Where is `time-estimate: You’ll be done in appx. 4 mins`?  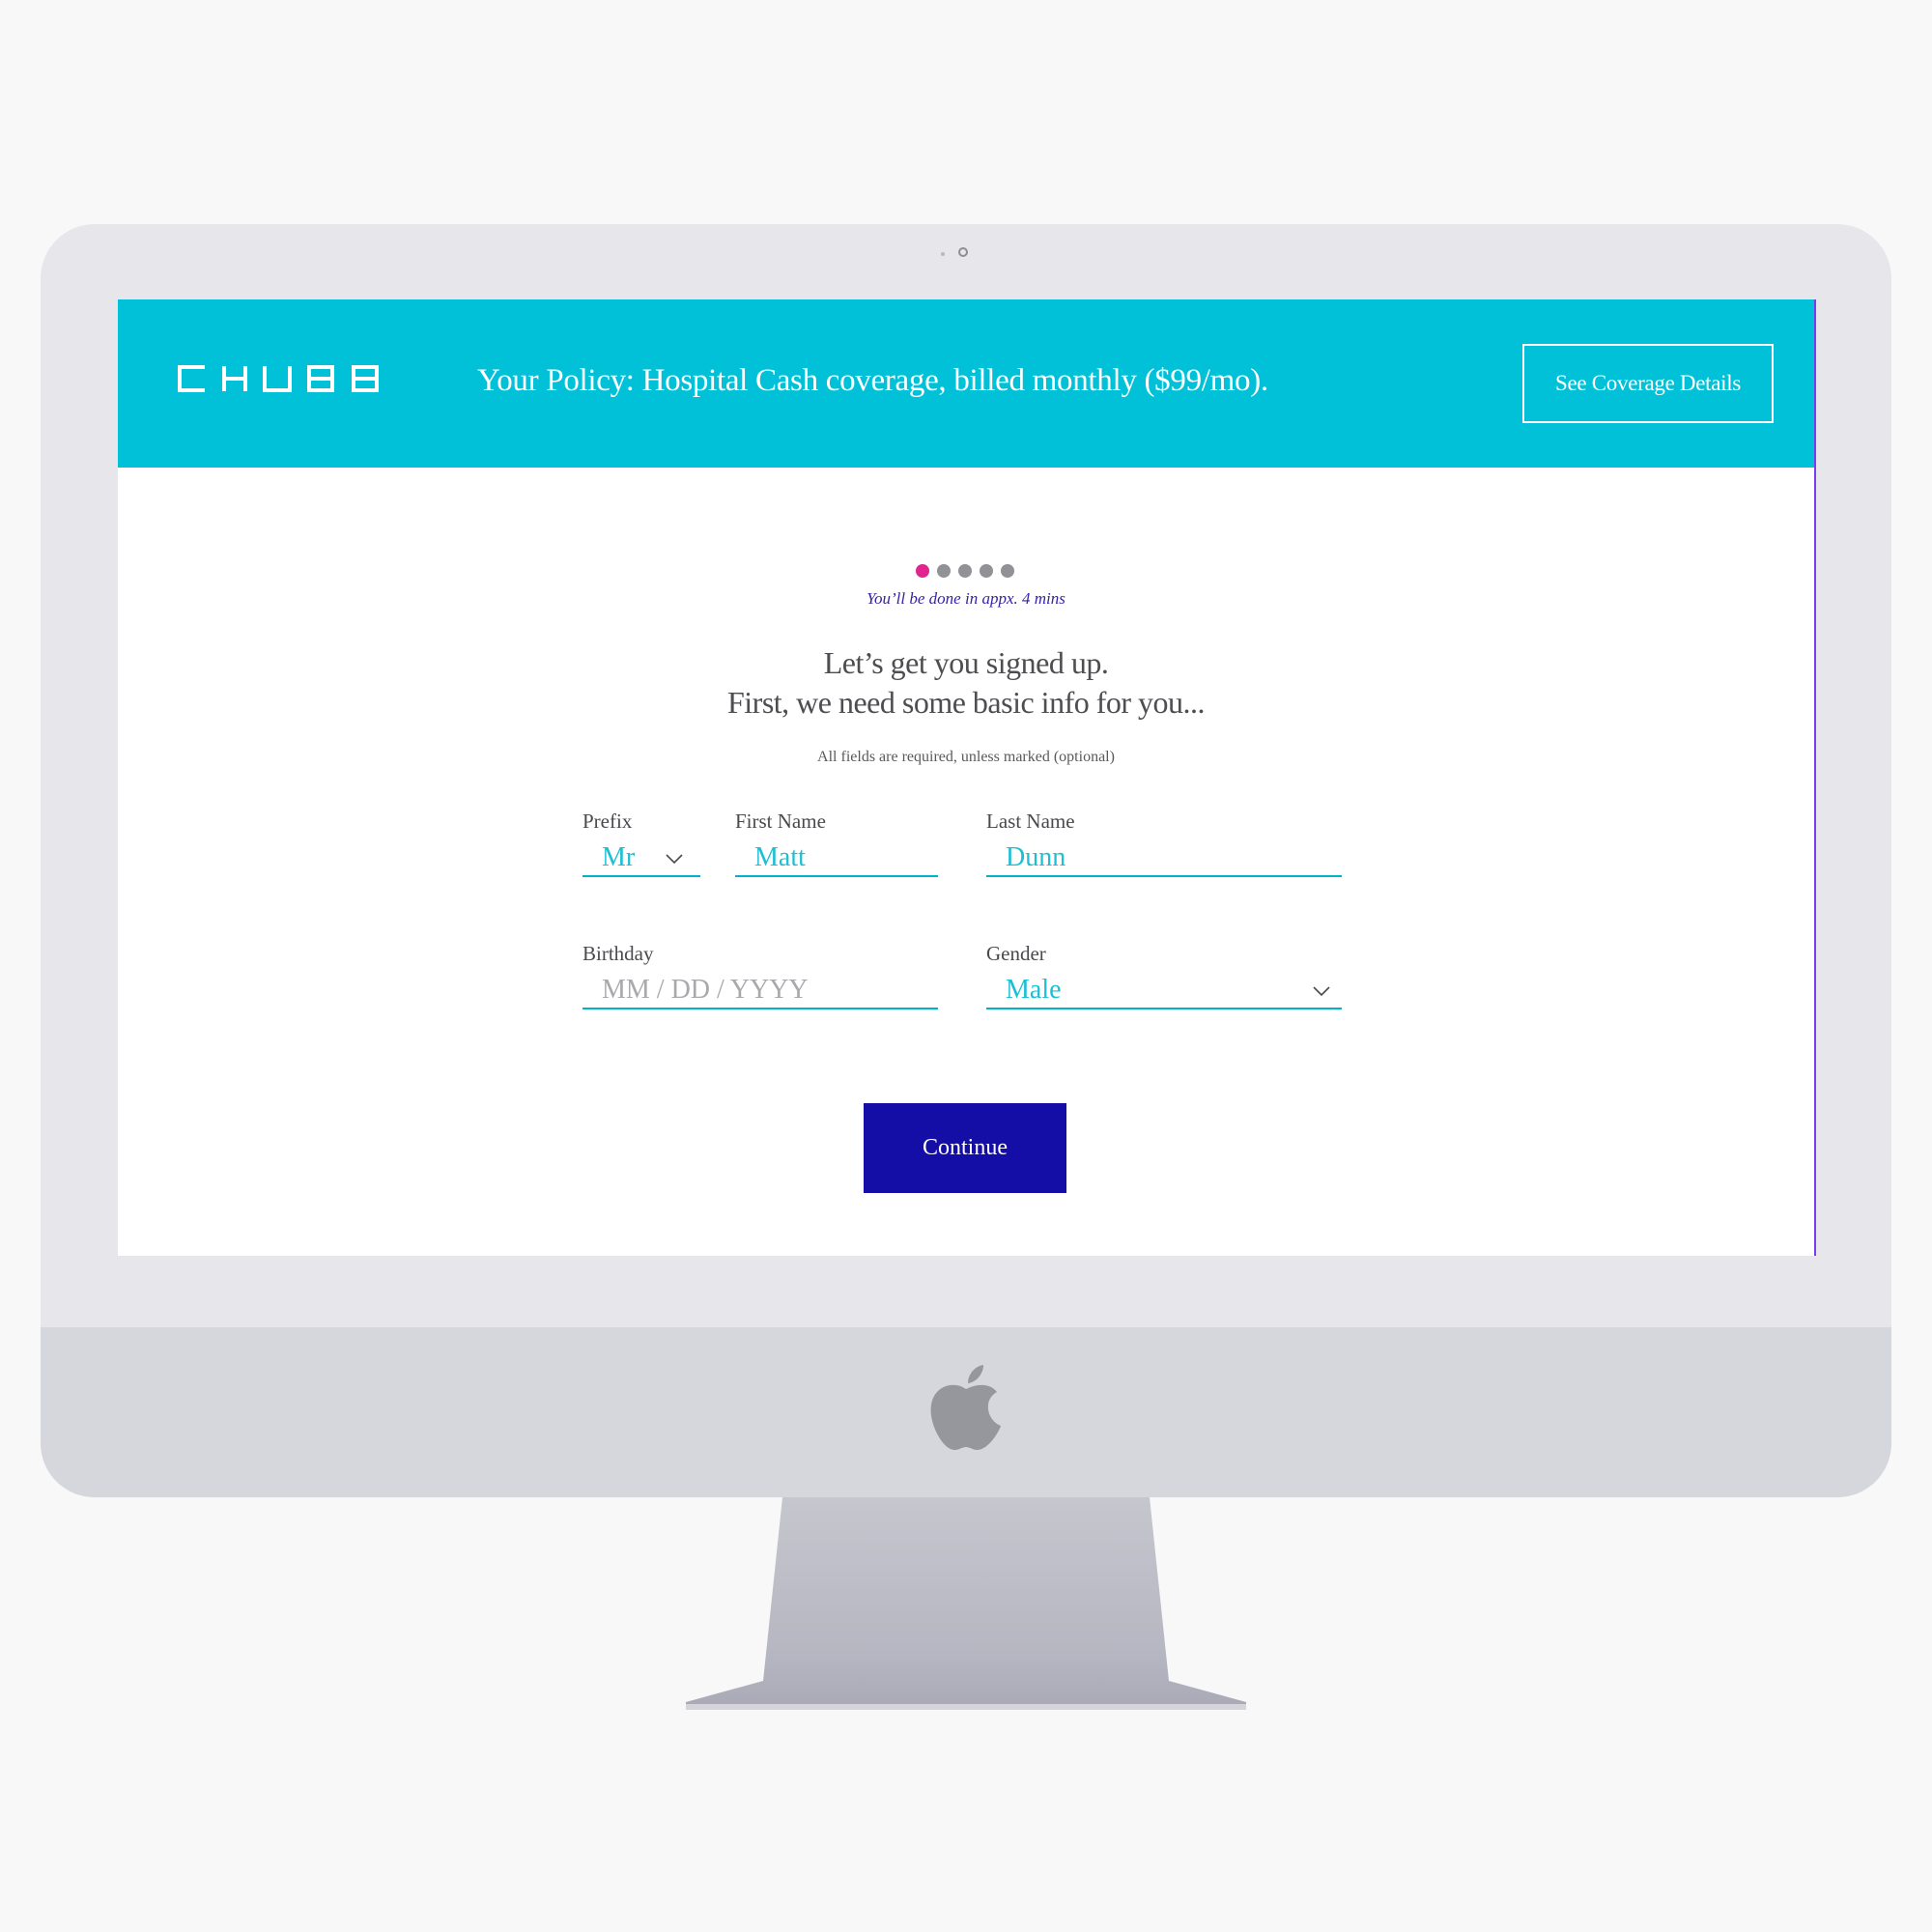
time-estimate: You’ll be done in appx. 4 mins is located at coordinates (966, 598).